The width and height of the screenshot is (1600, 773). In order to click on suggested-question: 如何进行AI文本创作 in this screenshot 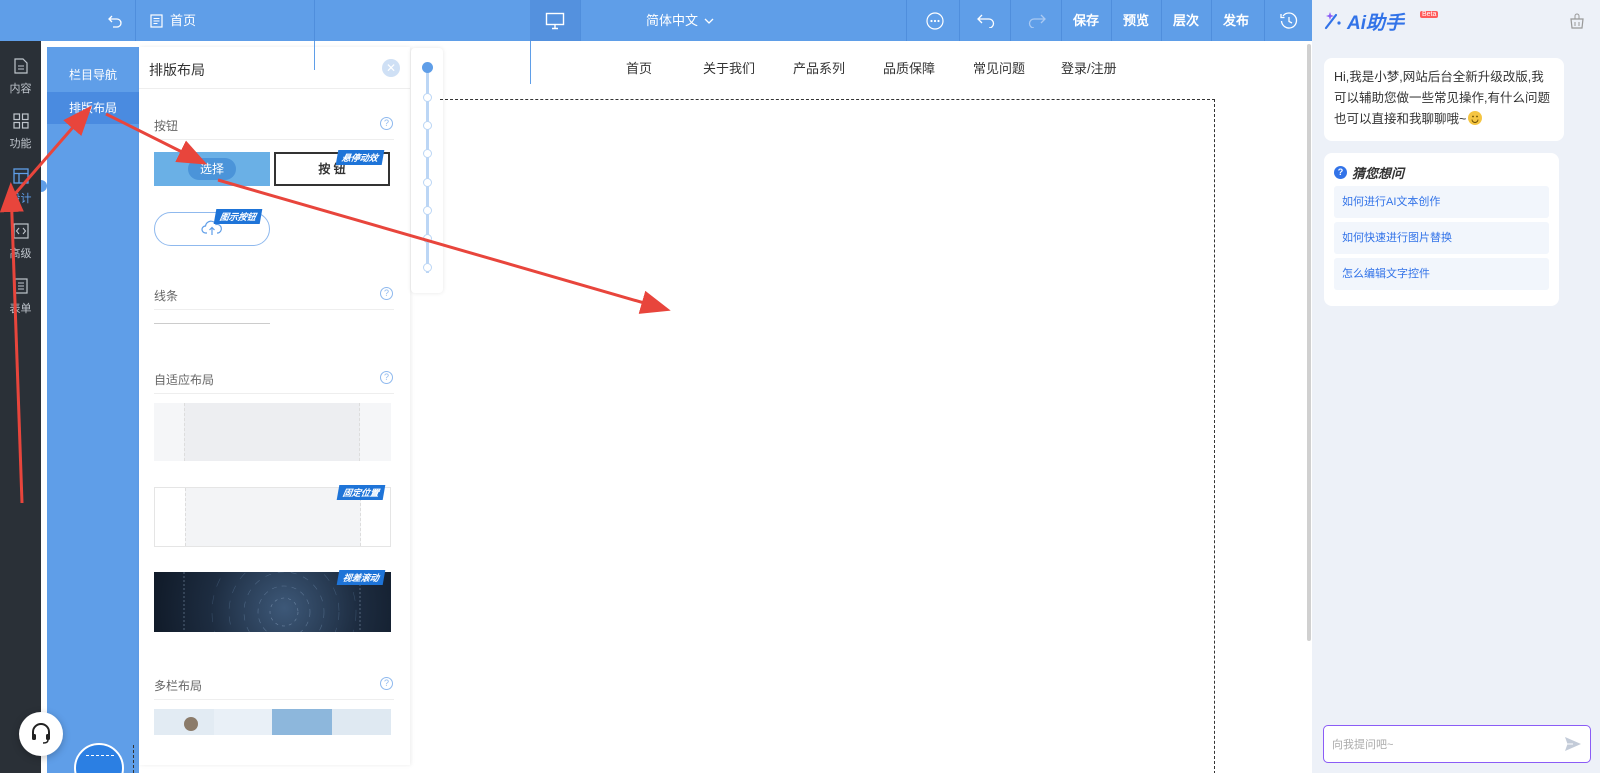, I will do `click(1441, 202)`.